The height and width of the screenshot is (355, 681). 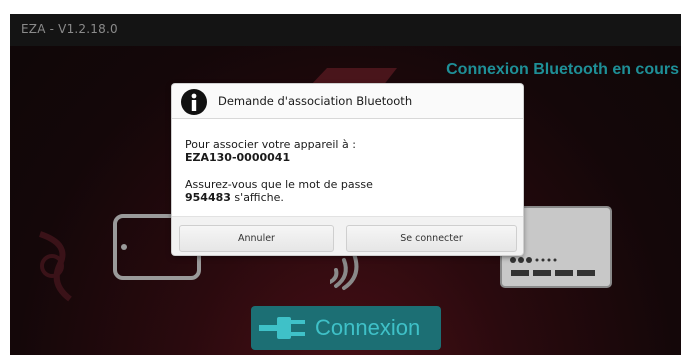 What do you see at coordinates (208, 197) in the screenshot?
I see `passkey-value: 954483` at bounding box center [208, 197].